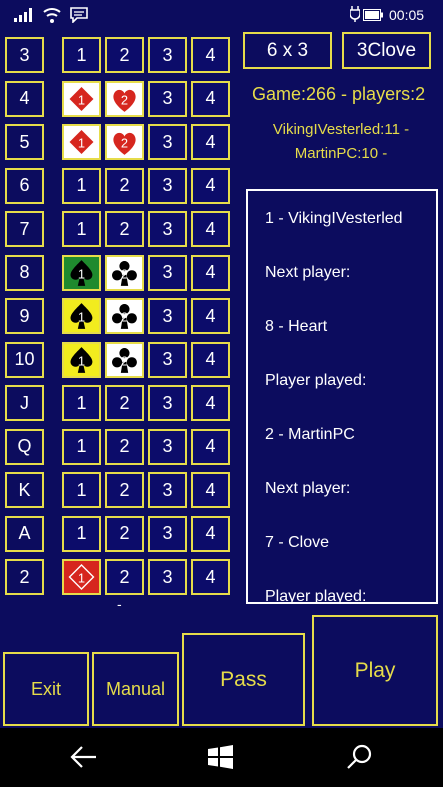  Describe the element at coordinates (79, 15) in the screenshot. I see `message-icon` at that location.